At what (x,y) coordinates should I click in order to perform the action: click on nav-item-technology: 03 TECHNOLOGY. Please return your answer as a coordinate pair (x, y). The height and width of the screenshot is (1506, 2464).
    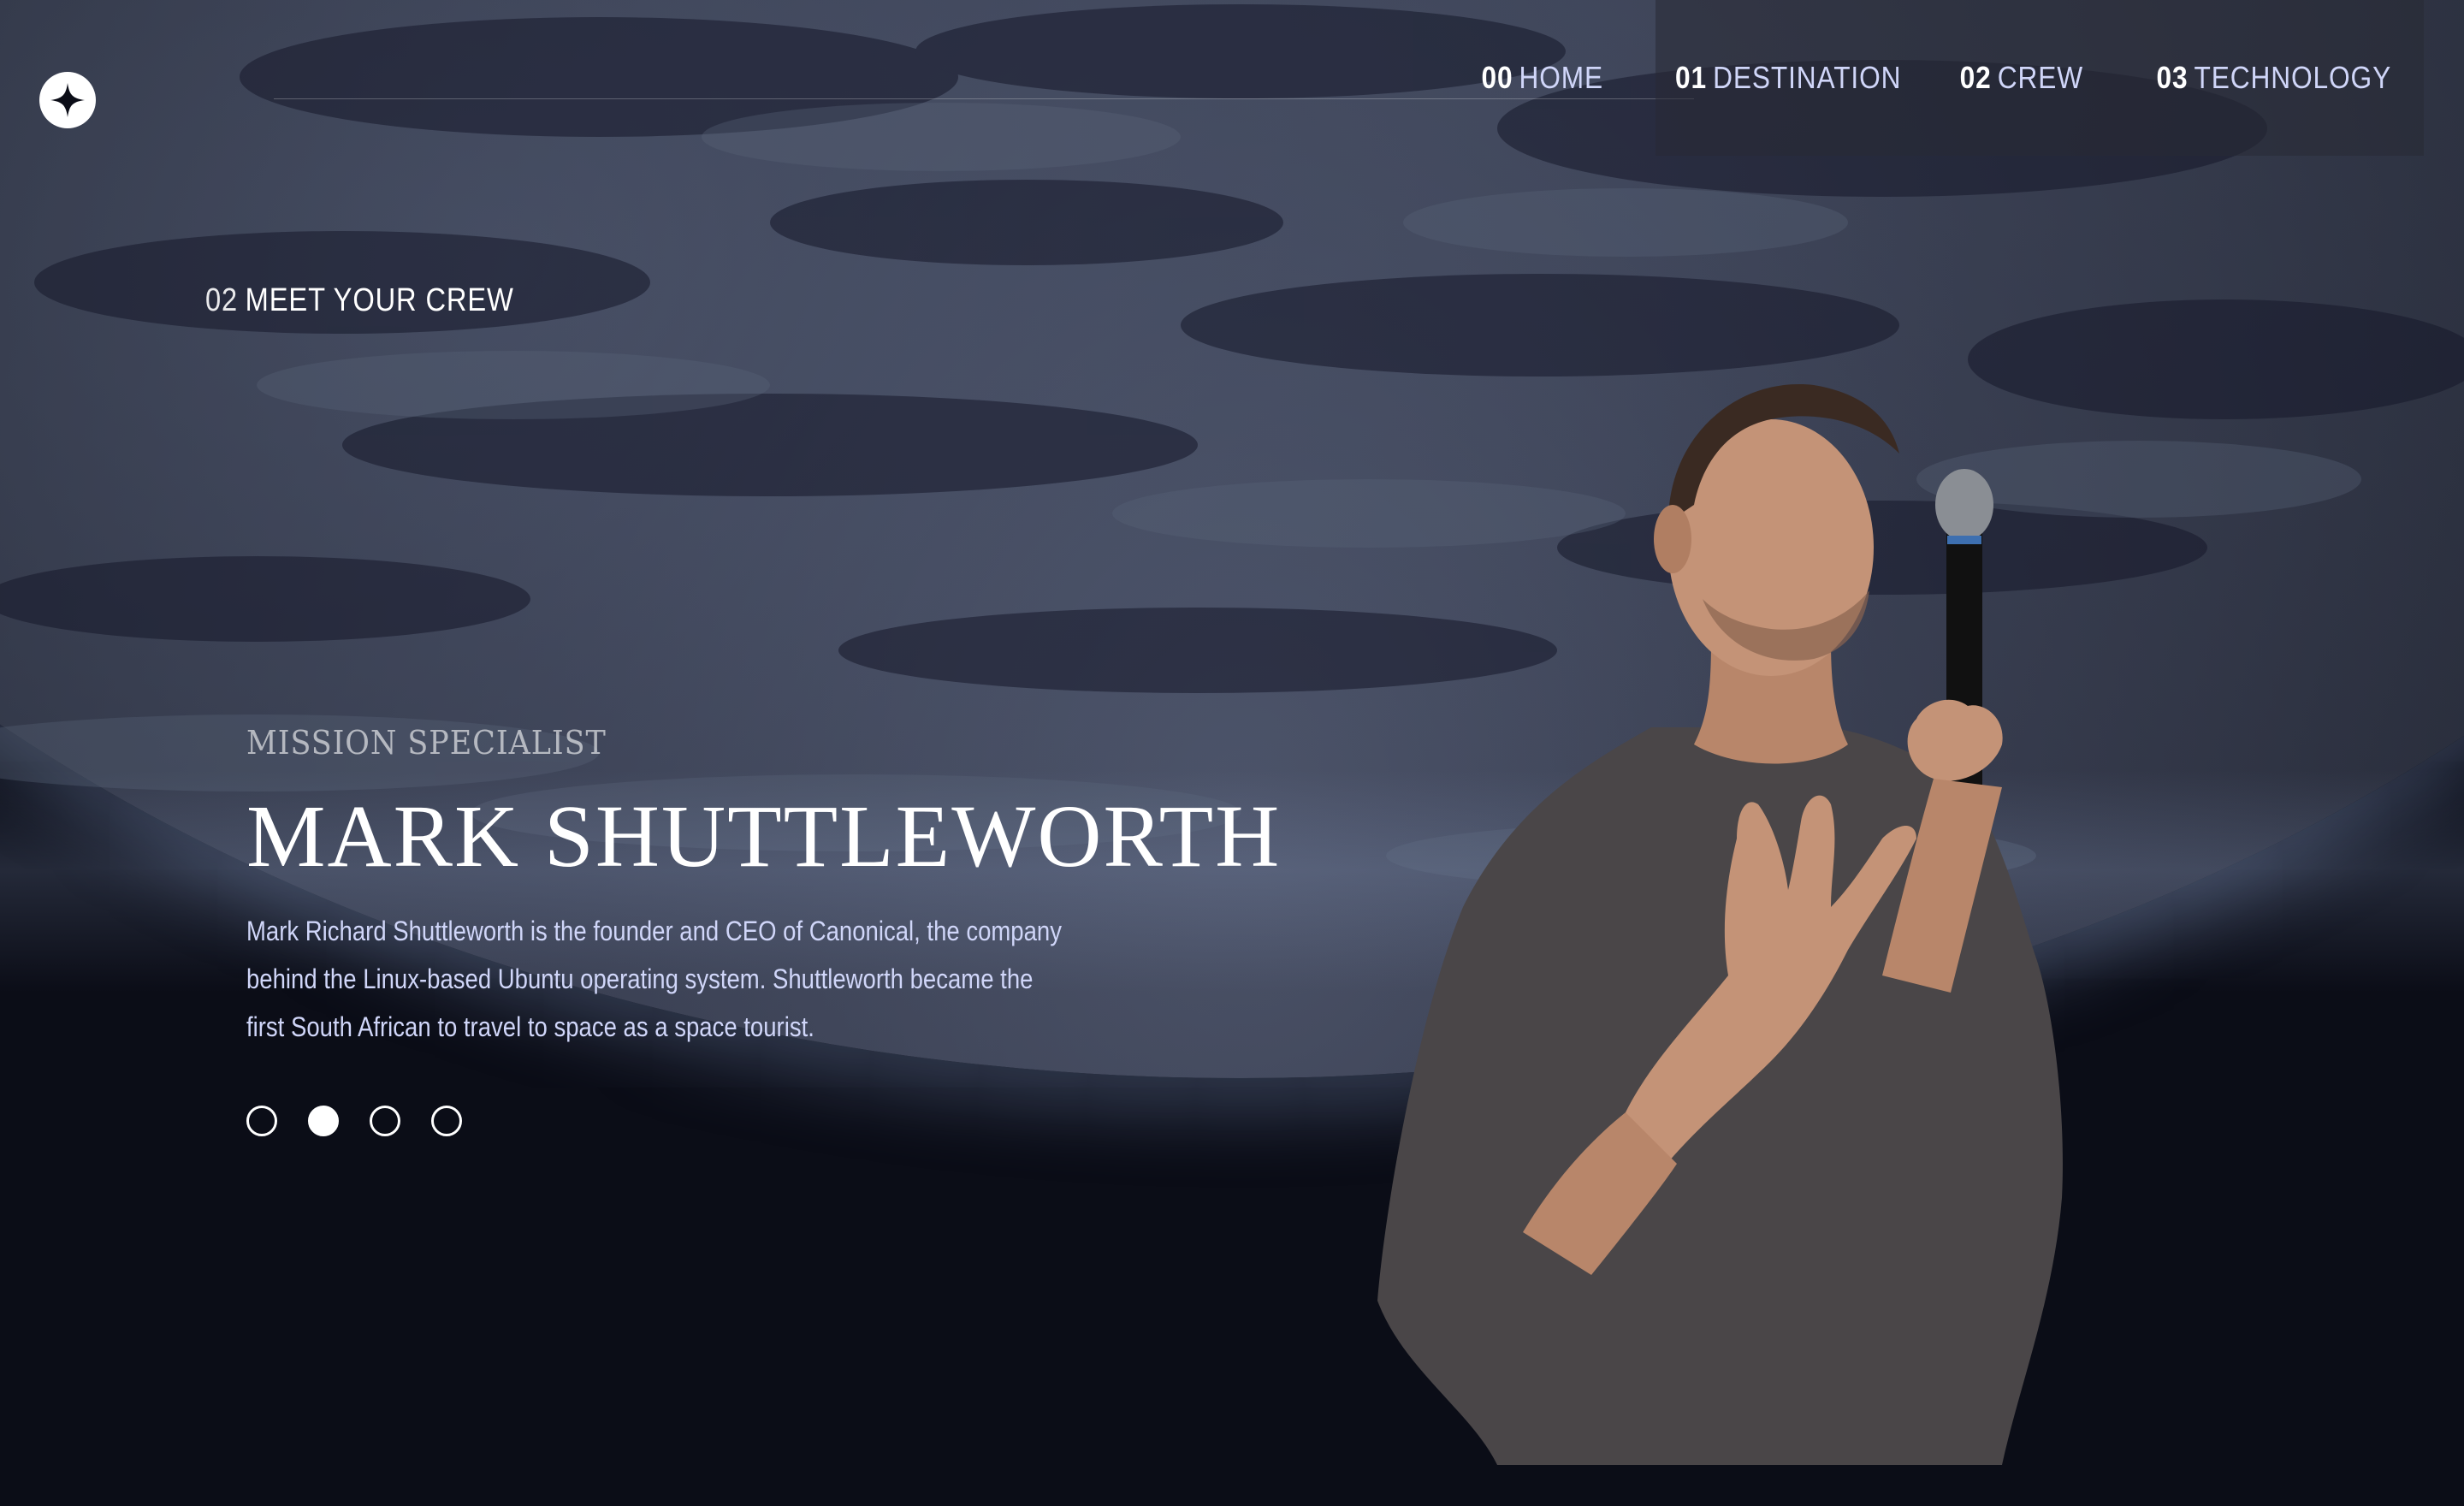
    Looking at the image, I should click on (2273, 78).